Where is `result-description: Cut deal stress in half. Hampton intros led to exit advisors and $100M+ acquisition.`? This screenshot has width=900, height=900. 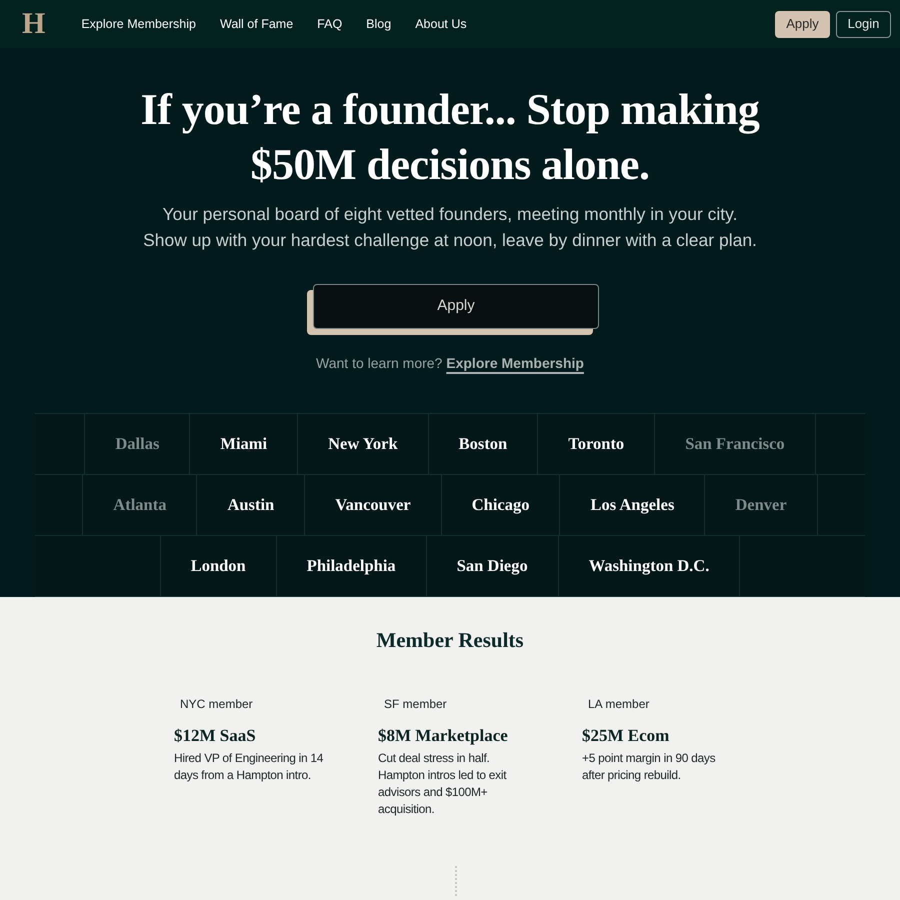 result-description: Cut deal stress in half. Hampton intros led to exit advisors and $100M+ acquisition. is located at coordinates (443, 784).